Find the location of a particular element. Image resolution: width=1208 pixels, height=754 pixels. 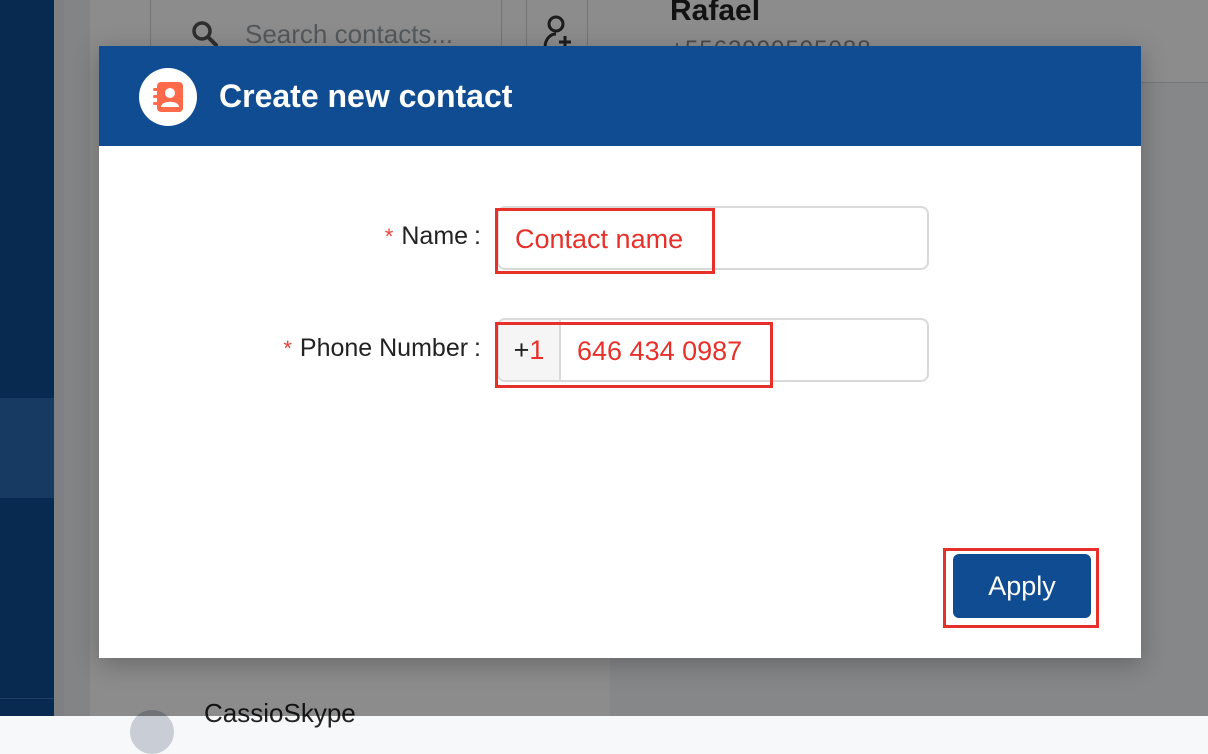

contact-book-icon is located at coordinates (168, 97).